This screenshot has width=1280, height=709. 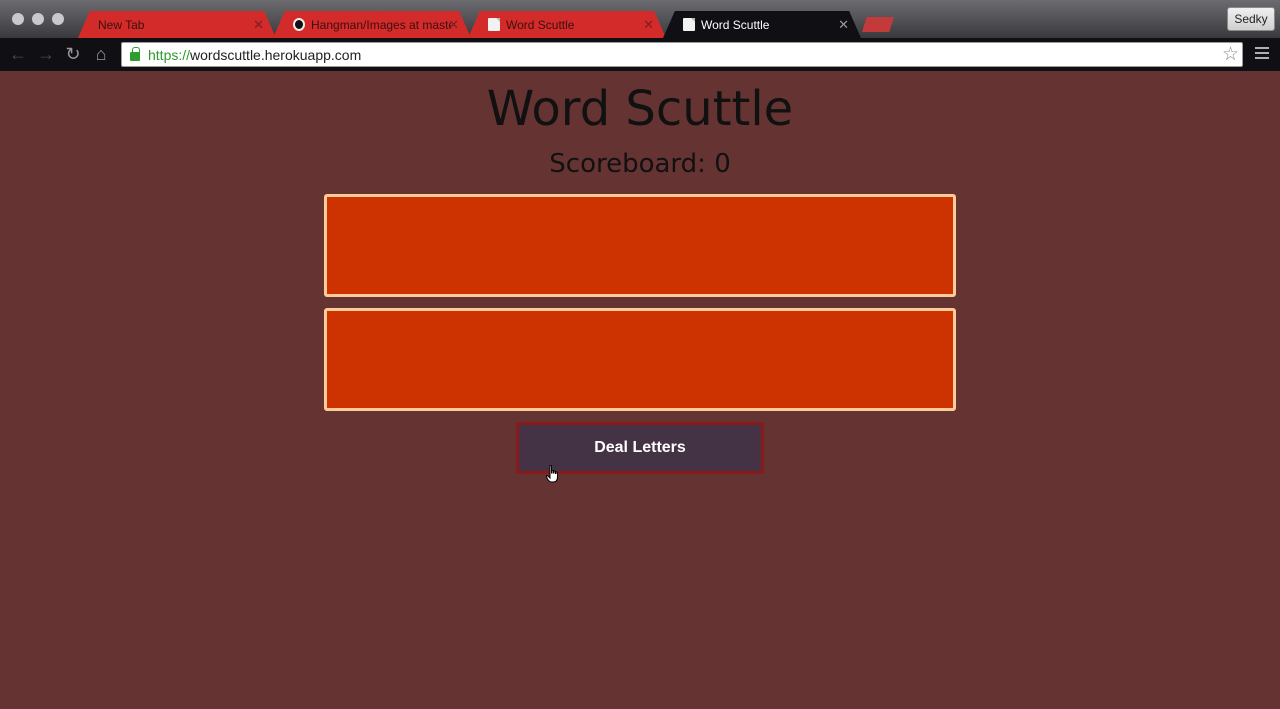 What do you see at coordinates (101, 54) in the screenshot?
I see `home-icon: ⌂` at bounding box center [101, 54].